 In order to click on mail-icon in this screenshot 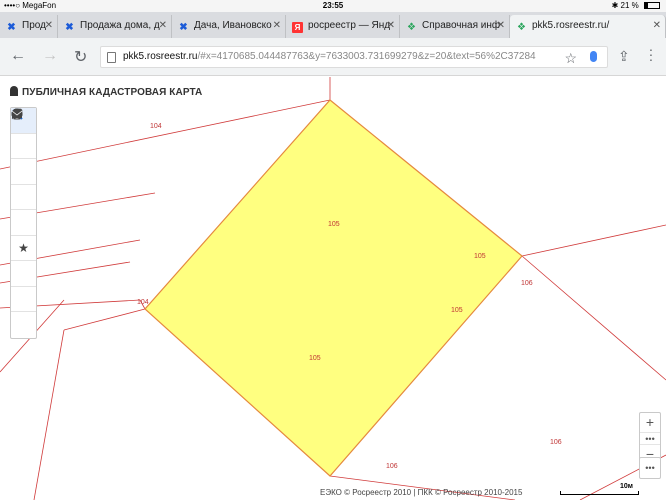, I will do `click(17, 114)`.